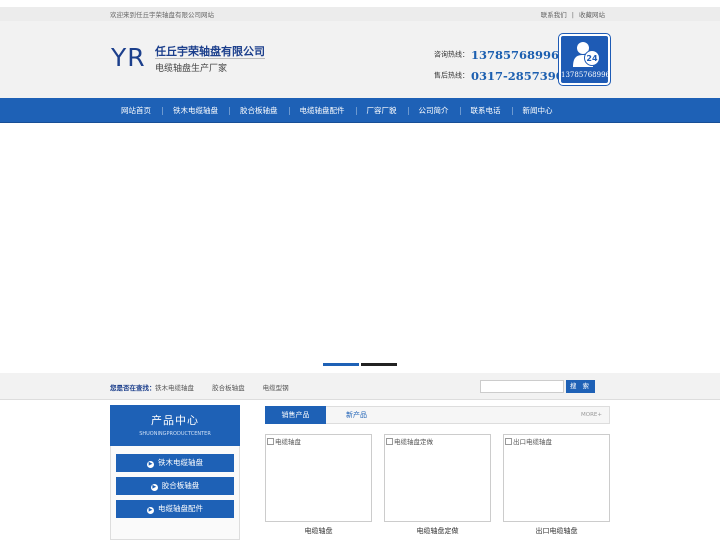 The width and height of the screenshot is (720, 540). What do you see at coordinates (592, 58) in the screenshot?
I see `badge-24-text: 24` at bounding box center [592, 58].